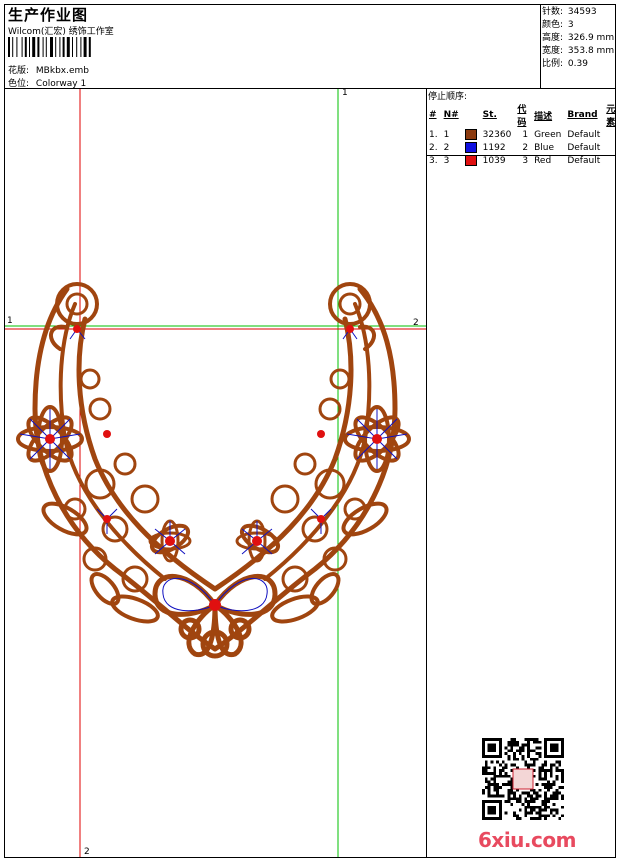 Image resolution: width=620 pixels, height=860 pixels. I want to click on stop-sequence-title: 停止顺序:, so click(448, 97).